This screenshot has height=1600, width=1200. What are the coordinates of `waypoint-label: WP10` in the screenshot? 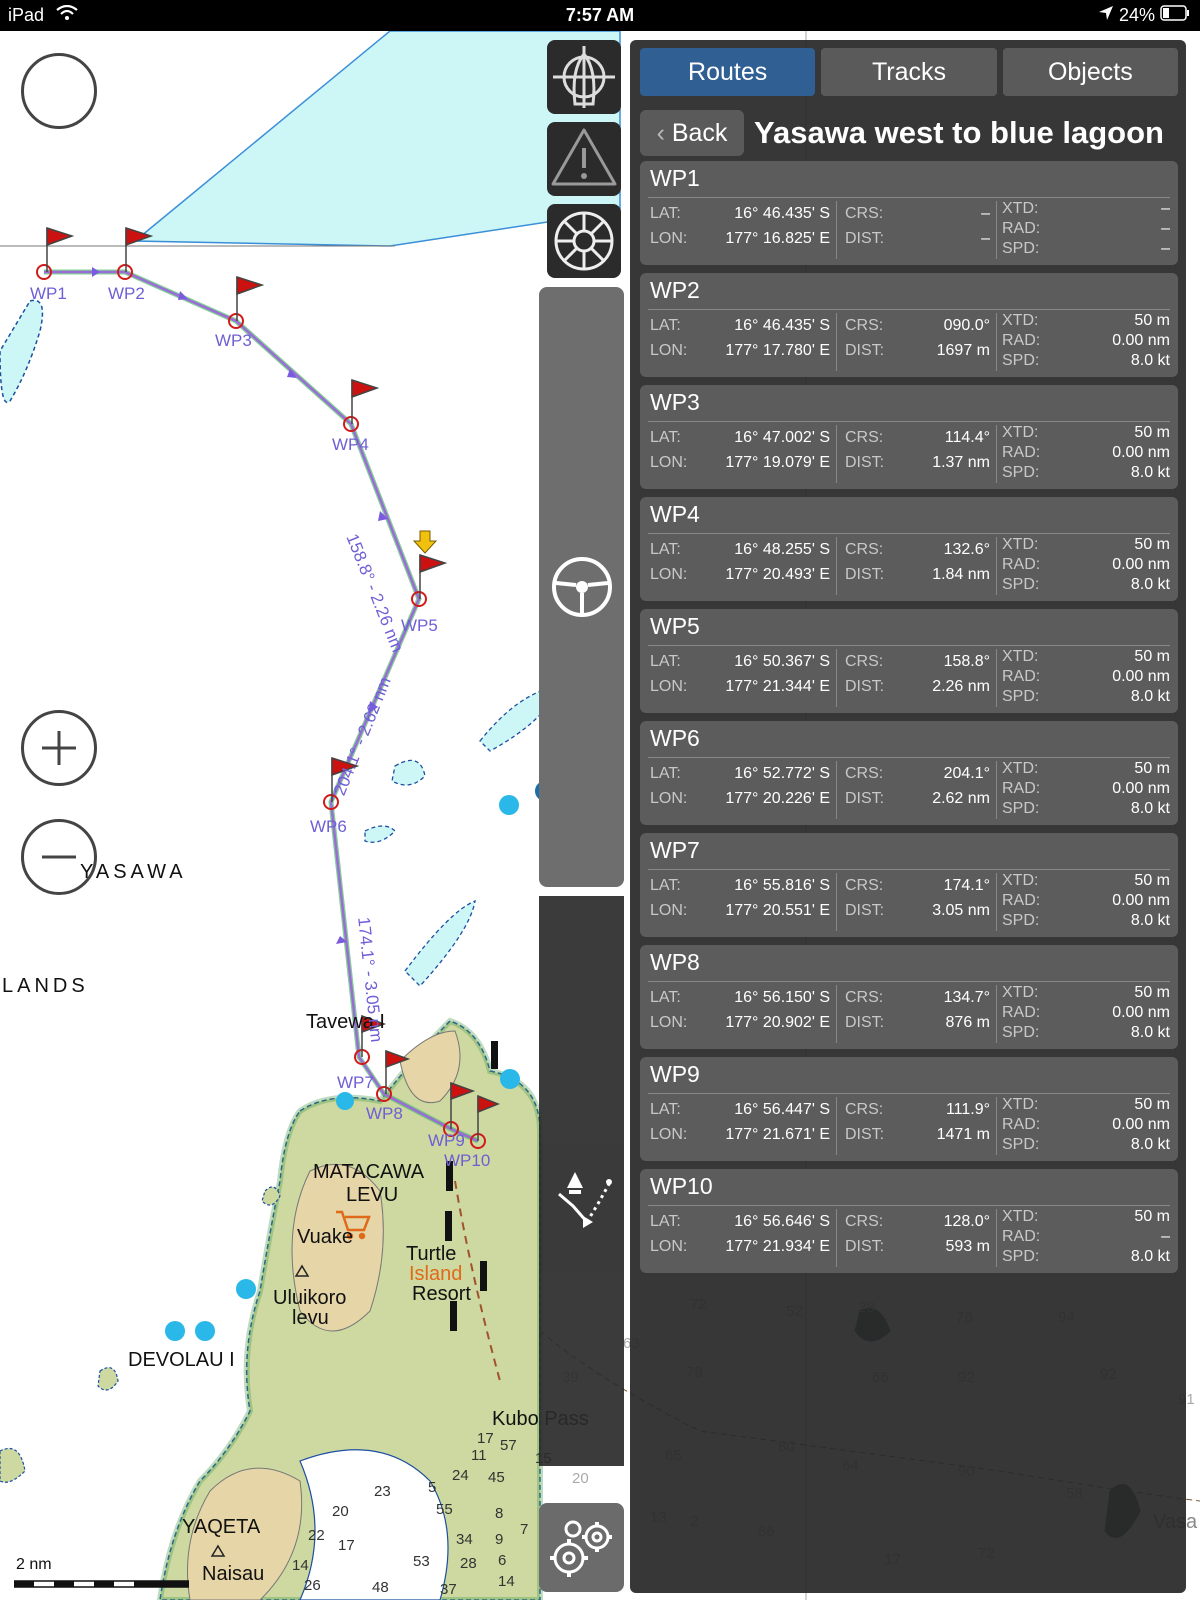 It's located at (467, 1161).